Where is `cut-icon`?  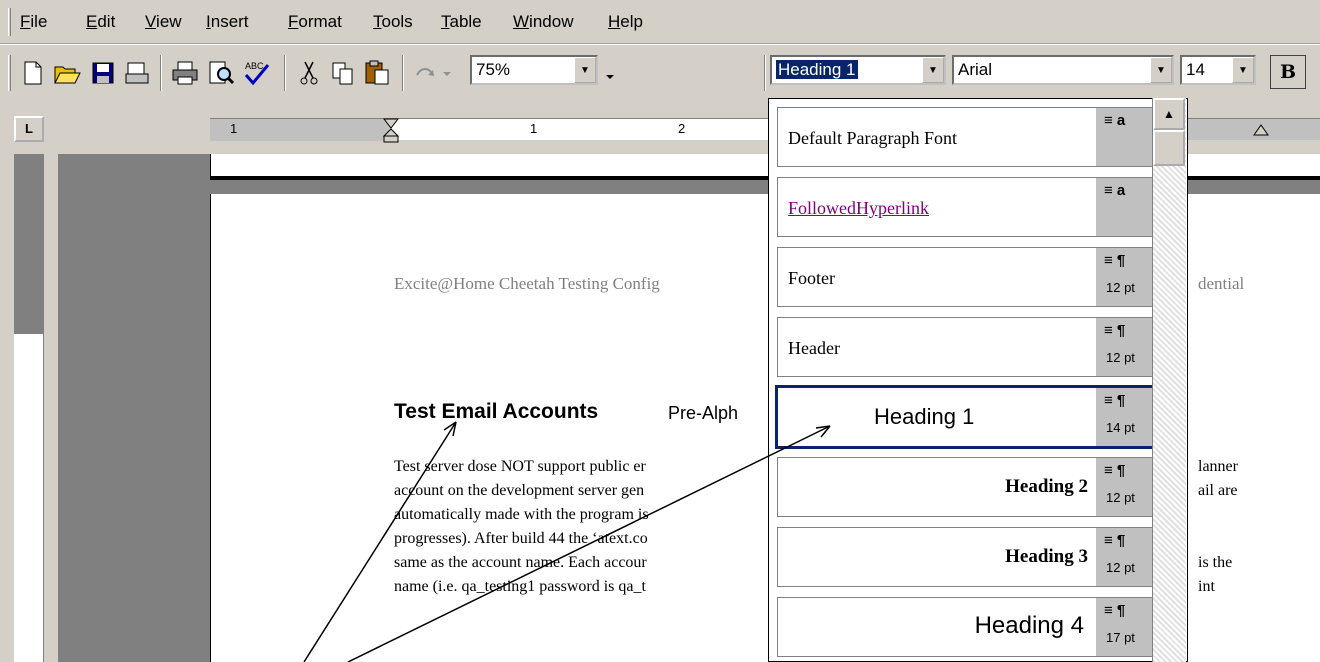 cut-icon is located at coordinates (309, 73).